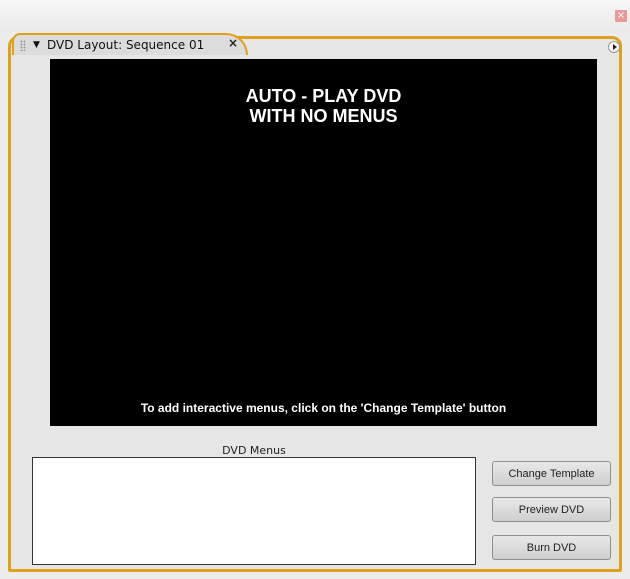 The height and width of the screenshot is (579, 630). What do you see at coordinates (614, 47) in the screenshot?
I see `panel-menu-icon` at bounding box center [614, 47].